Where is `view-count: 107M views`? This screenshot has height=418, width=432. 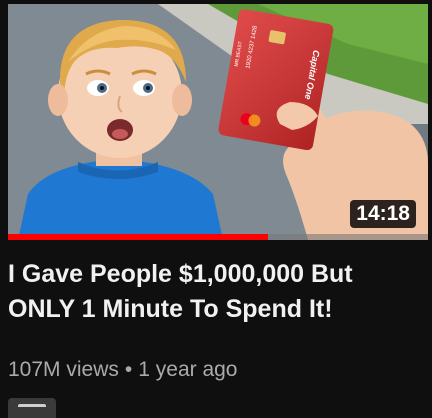 view-count: 107M views is located at coordinates (63, 369).